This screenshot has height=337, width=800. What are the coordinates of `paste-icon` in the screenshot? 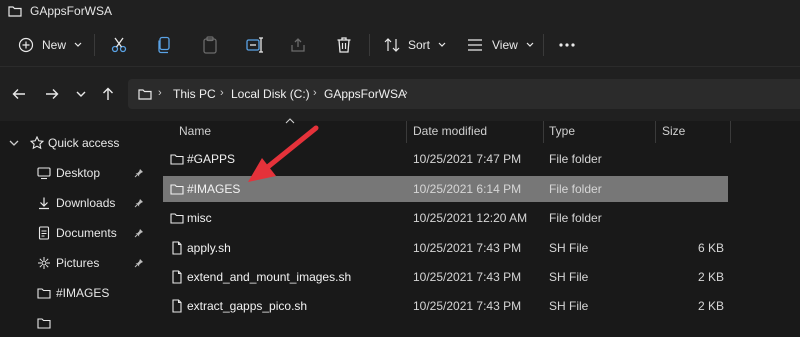 It's located at (210, 45).